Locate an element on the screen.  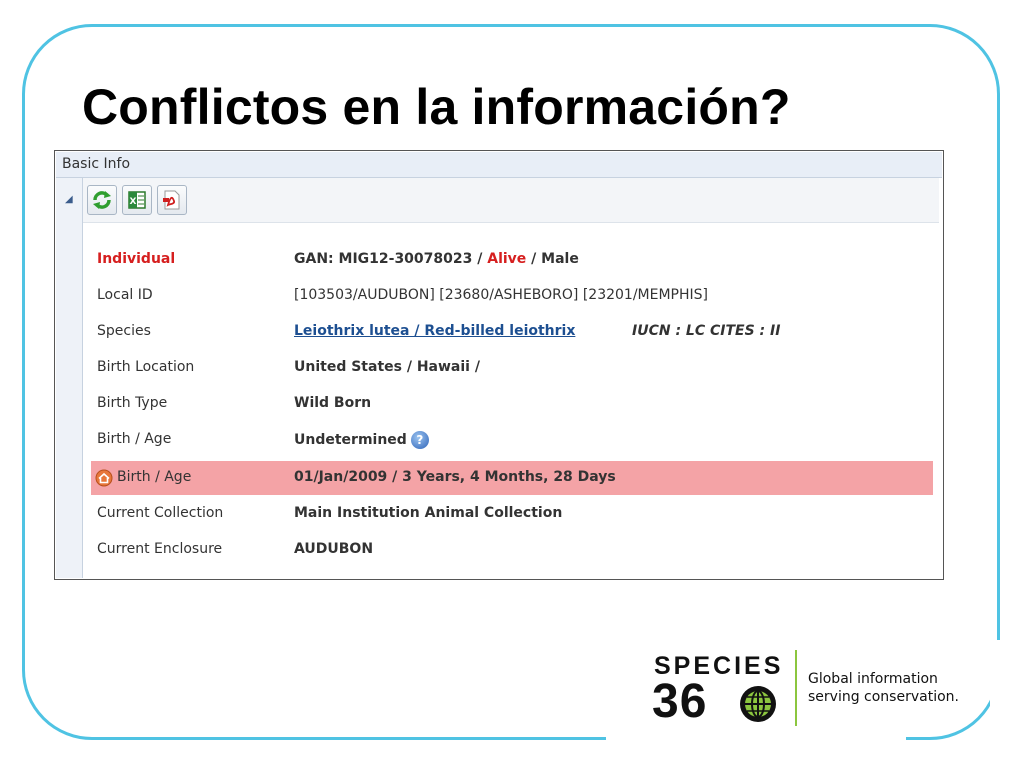
refresh-icon is located at coordinates (102, 200).